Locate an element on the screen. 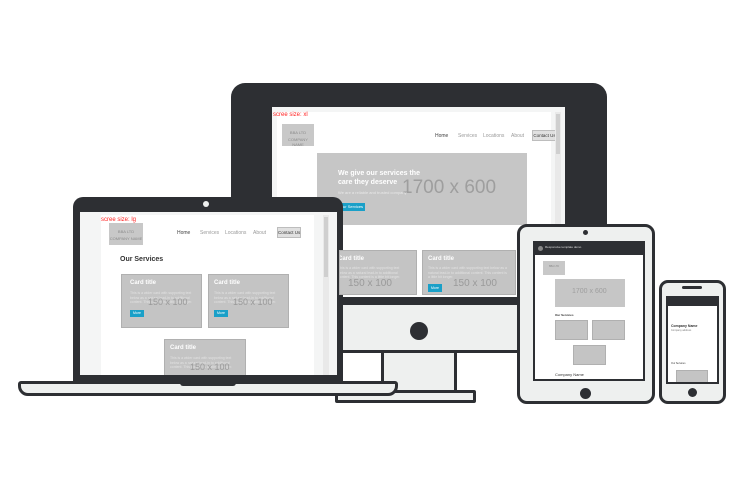 The width and height of the screenshot is (750, 500). laptop-scroll-thumb is located at coordinates (326, 247).